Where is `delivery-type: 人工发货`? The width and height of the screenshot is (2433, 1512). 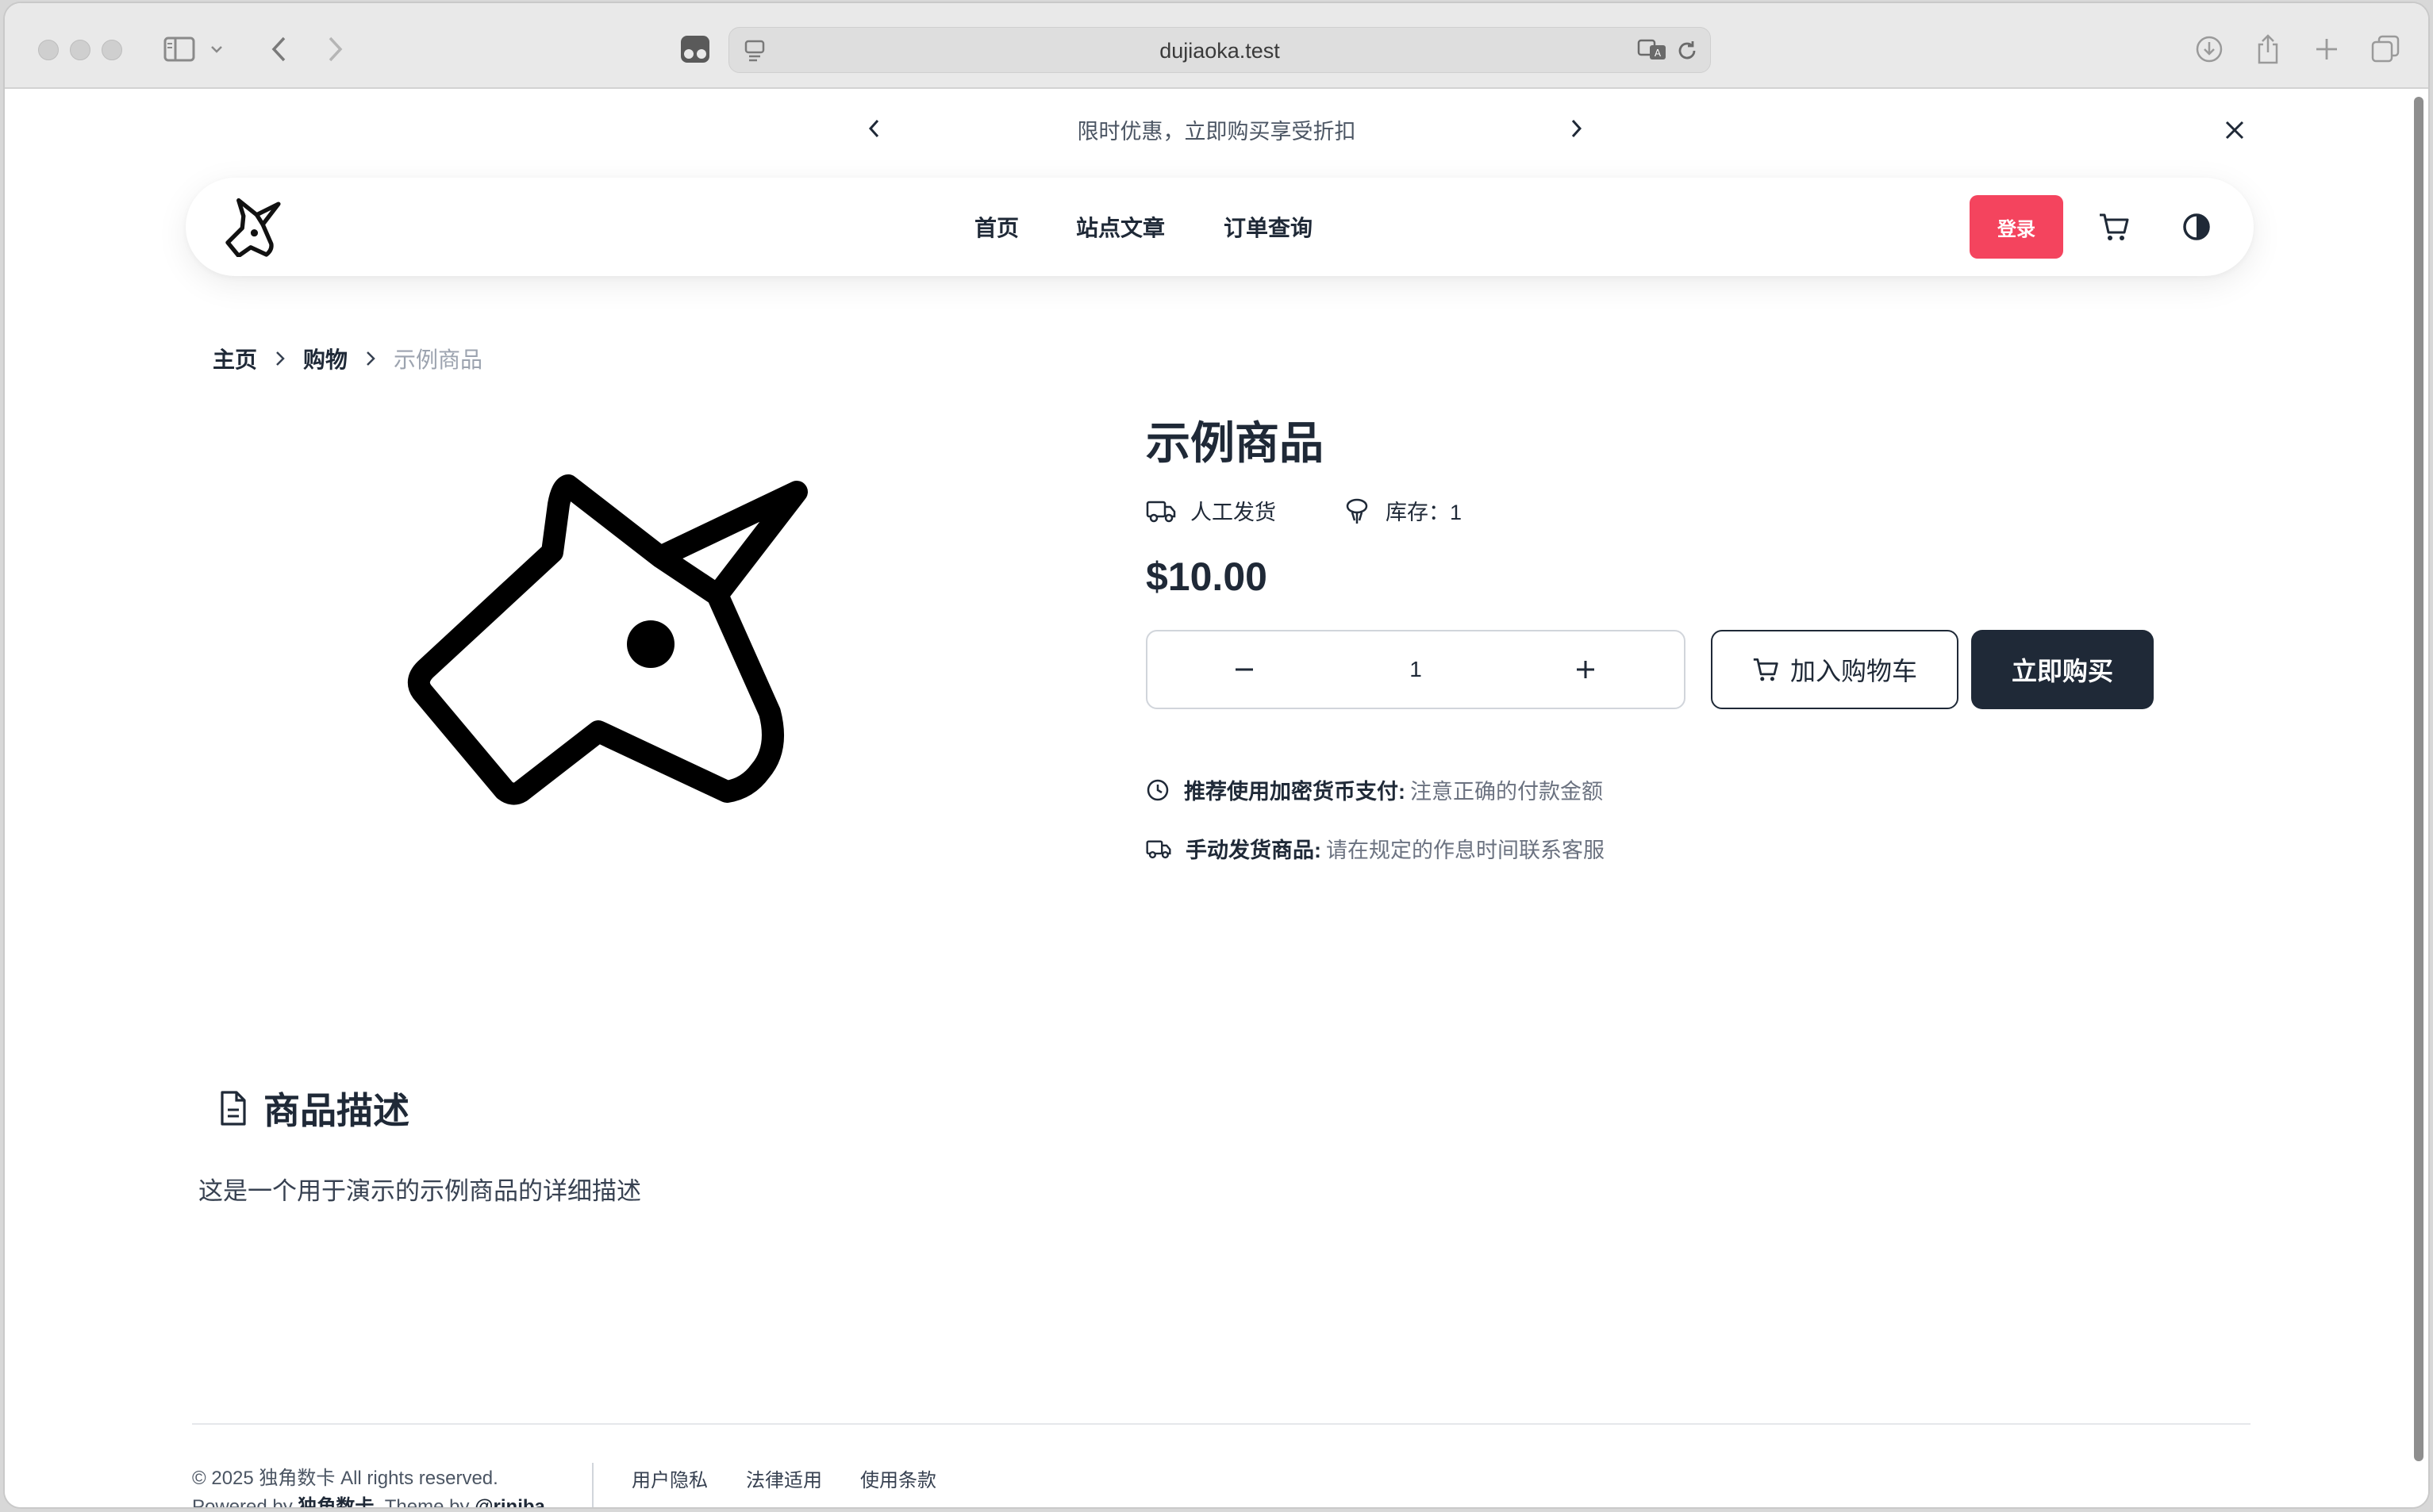
delivery-type: 人工发货 is located at coordinates (1233, 513).